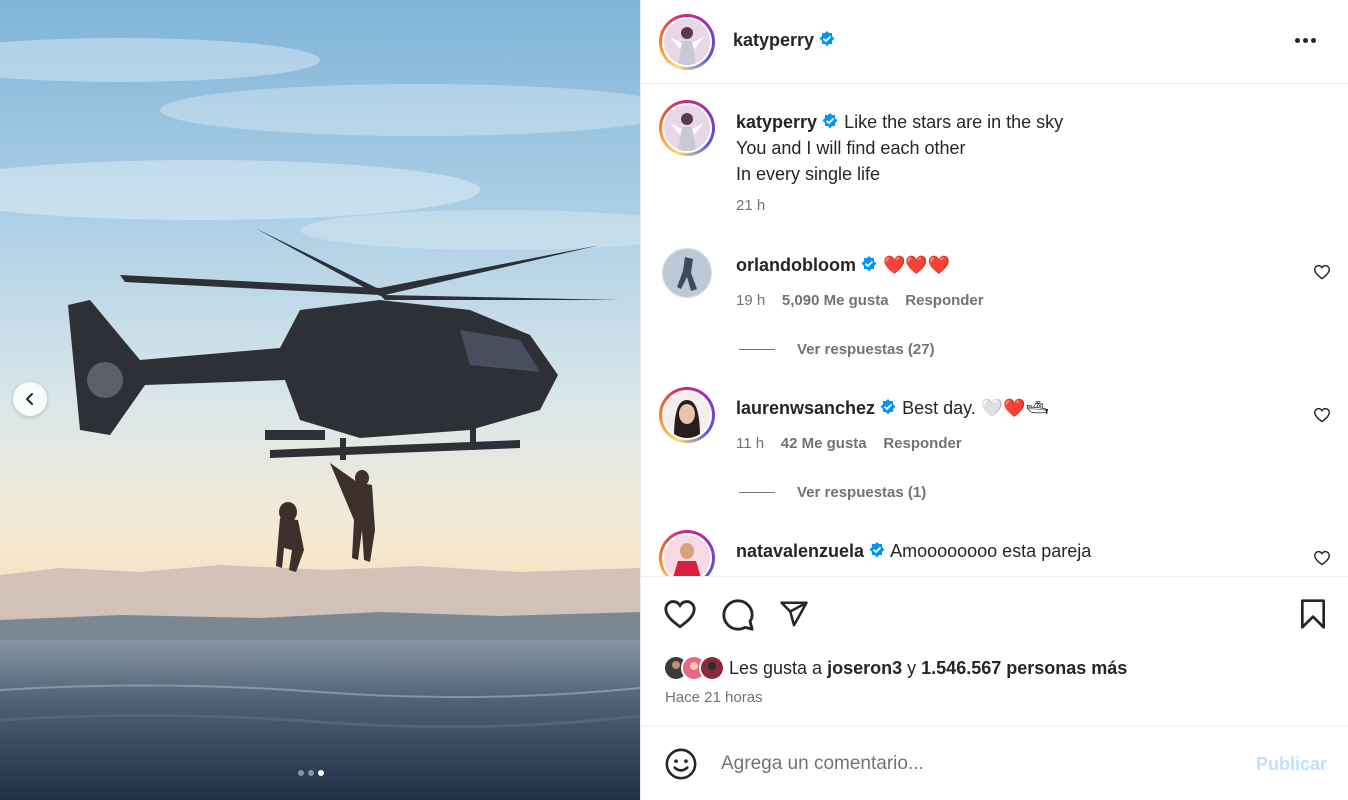  I want to click on post-time: Hace 21 horas, so click(714, 697).